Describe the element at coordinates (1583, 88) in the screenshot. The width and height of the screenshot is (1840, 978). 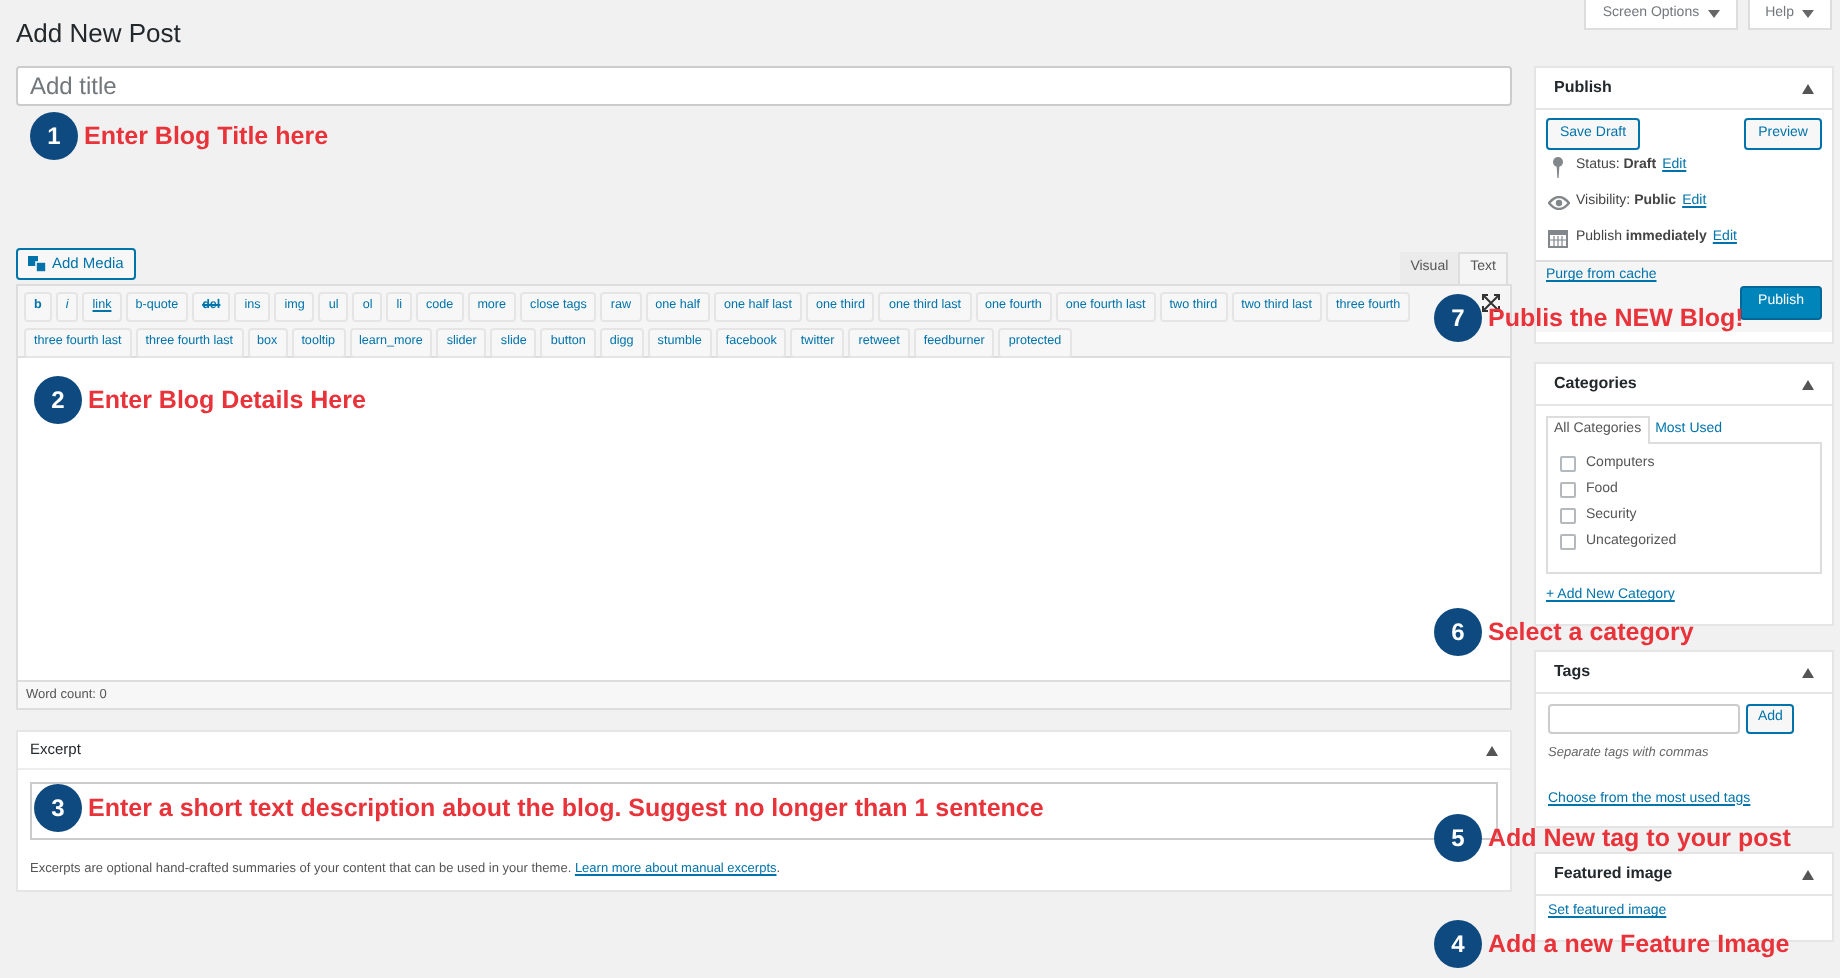
I see `panel-title: Publish` at that location.